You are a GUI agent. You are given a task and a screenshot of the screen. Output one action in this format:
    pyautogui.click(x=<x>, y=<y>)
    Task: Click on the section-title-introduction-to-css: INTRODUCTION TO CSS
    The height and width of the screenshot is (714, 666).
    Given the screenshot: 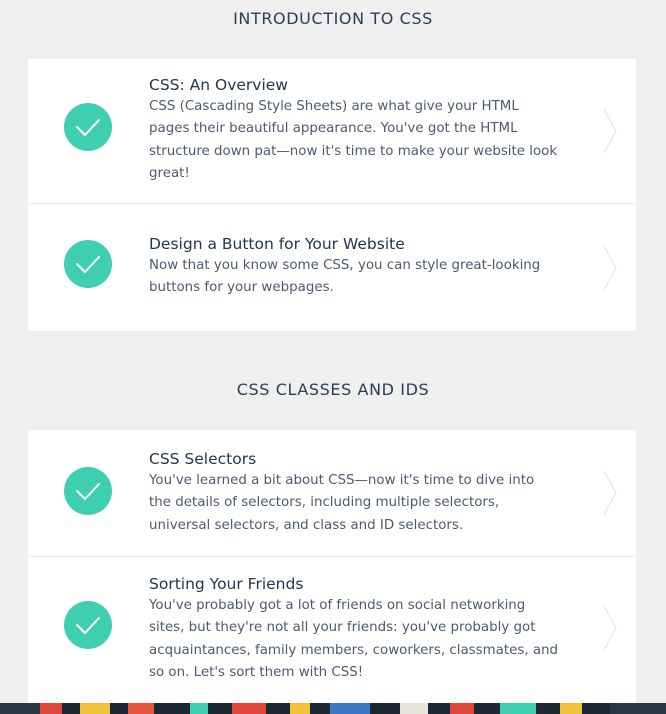 What is the action you would take?
    pyautogui.click(x=333, y=18)
    